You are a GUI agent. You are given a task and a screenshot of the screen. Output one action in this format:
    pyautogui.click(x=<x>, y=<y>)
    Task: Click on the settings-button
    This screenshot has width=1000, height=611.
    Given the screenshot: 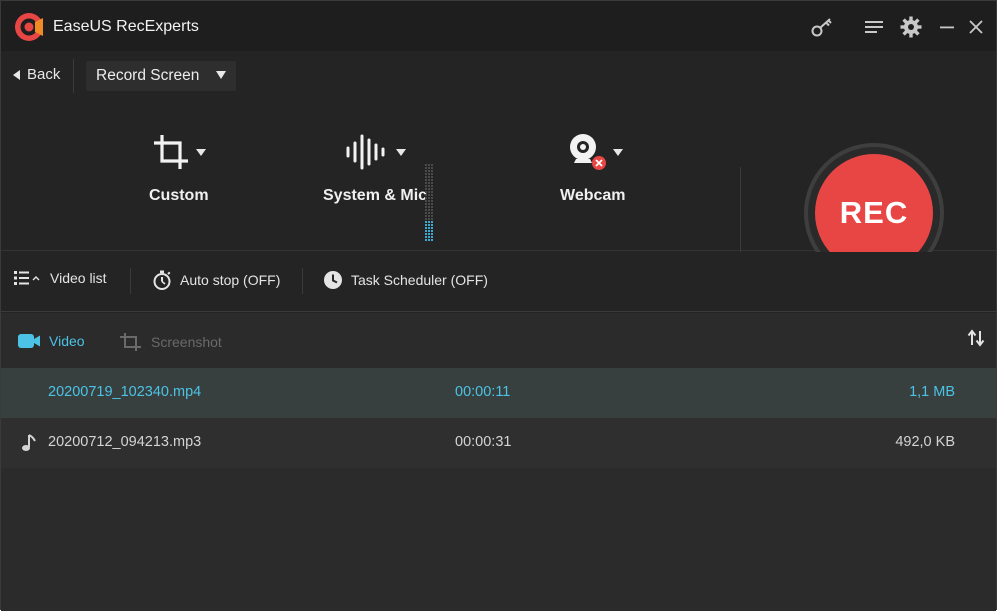 What is the action you would take?
    pyautogui.click(x=911, y=27)
    